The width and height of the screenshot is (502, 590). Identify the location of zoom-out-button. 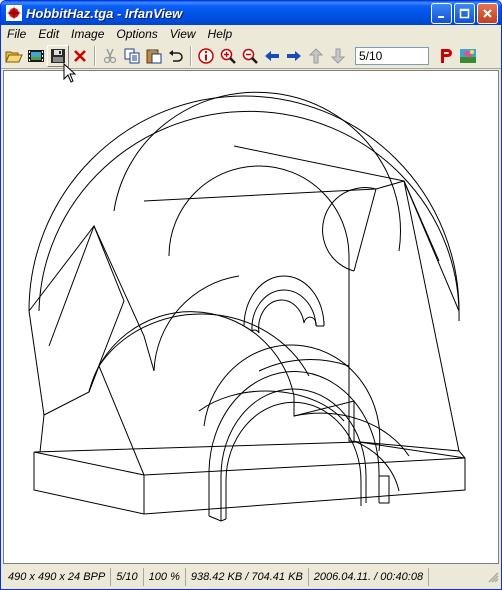
(250, 56).